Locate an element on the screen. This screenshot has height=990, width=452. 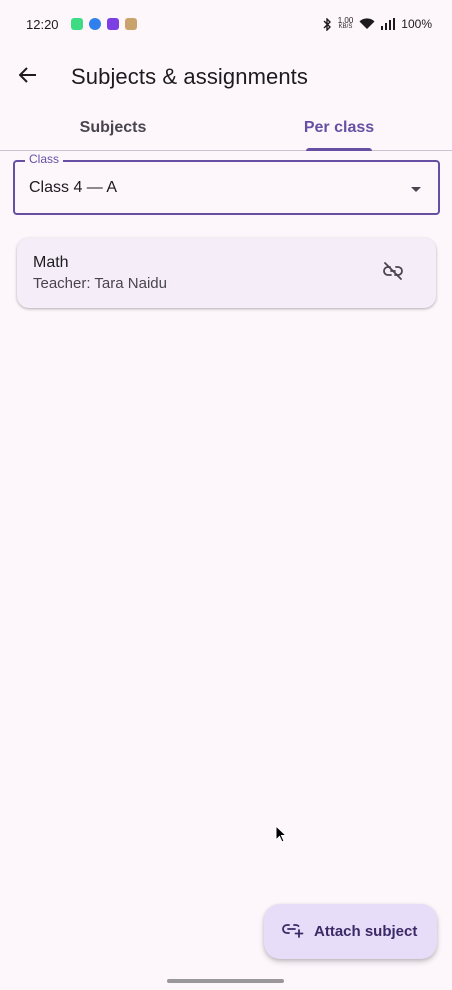
page-title: Subjects & assignments is located at coordinates (189, 76).